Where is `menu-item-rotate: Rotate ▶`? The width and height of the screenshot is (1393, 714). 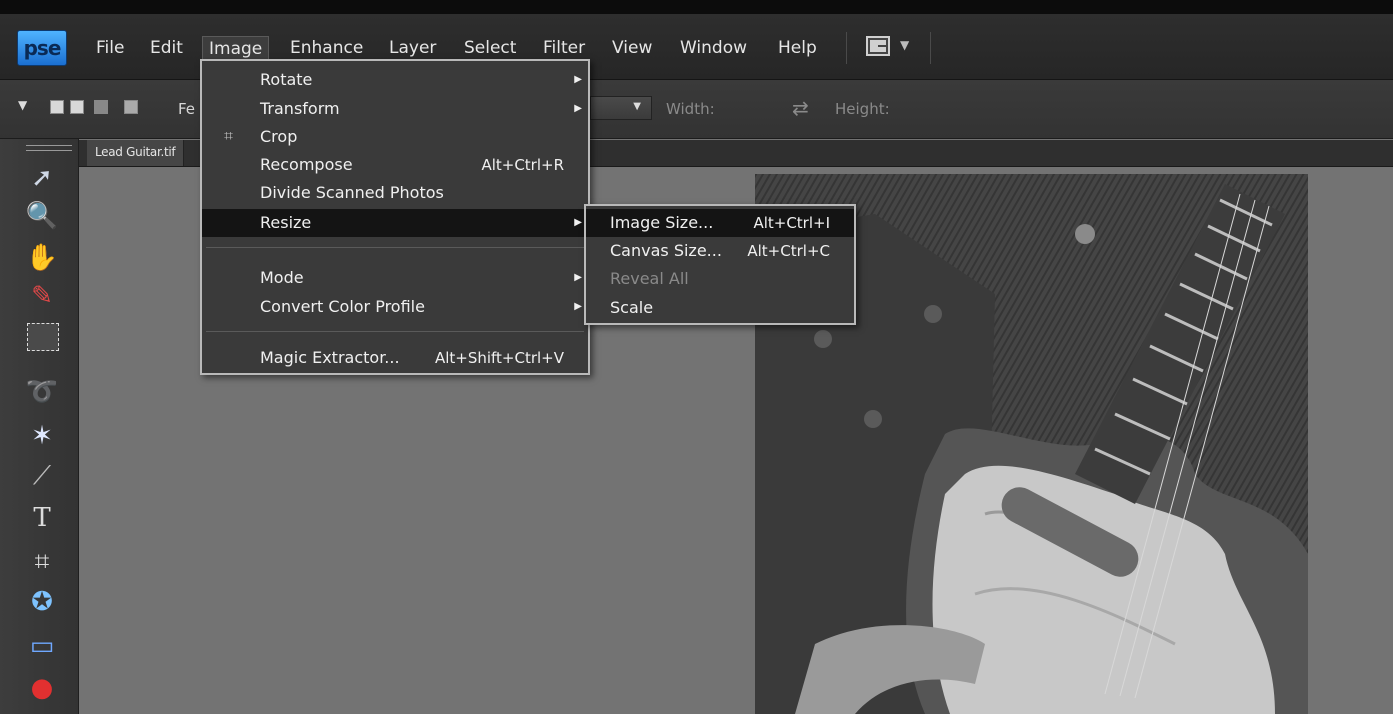
menu-item-rotate: Rotate ▶ is located at coordinates (395, 80).